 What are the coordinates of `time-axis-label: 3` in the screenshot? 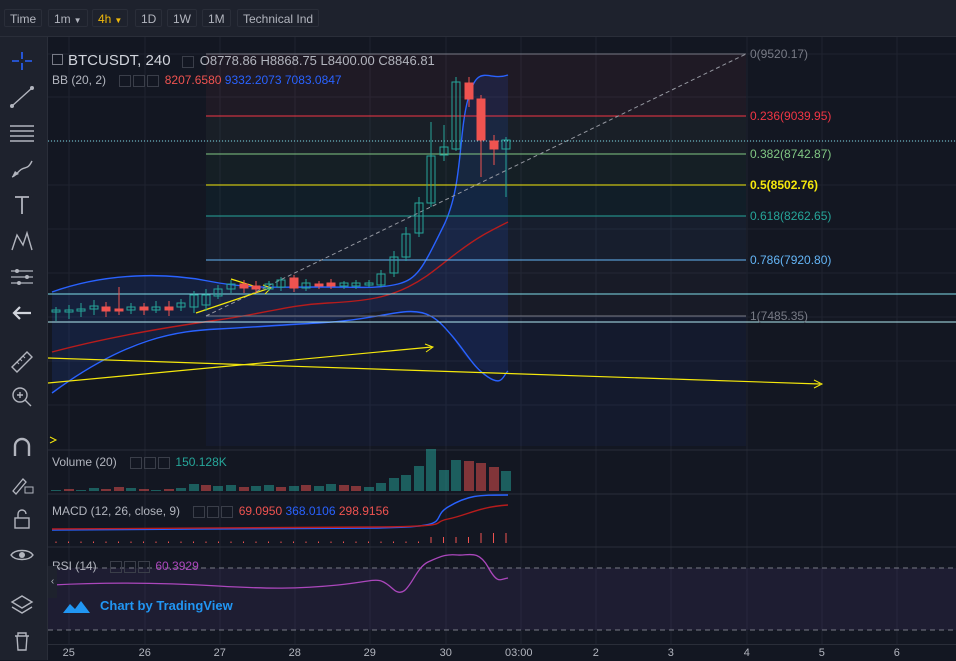 It's located at (670, 653).